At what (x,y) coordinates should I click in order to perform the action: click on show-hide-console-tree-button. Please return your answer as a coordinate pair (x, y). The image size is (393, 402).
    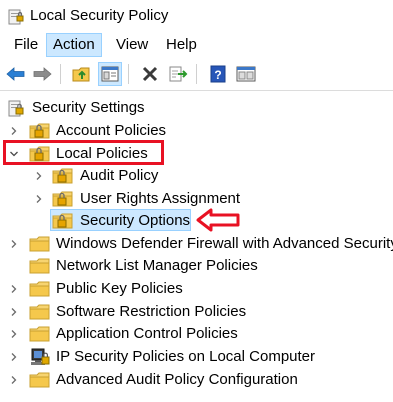
    Looking at the image, I should click on (110, 74).